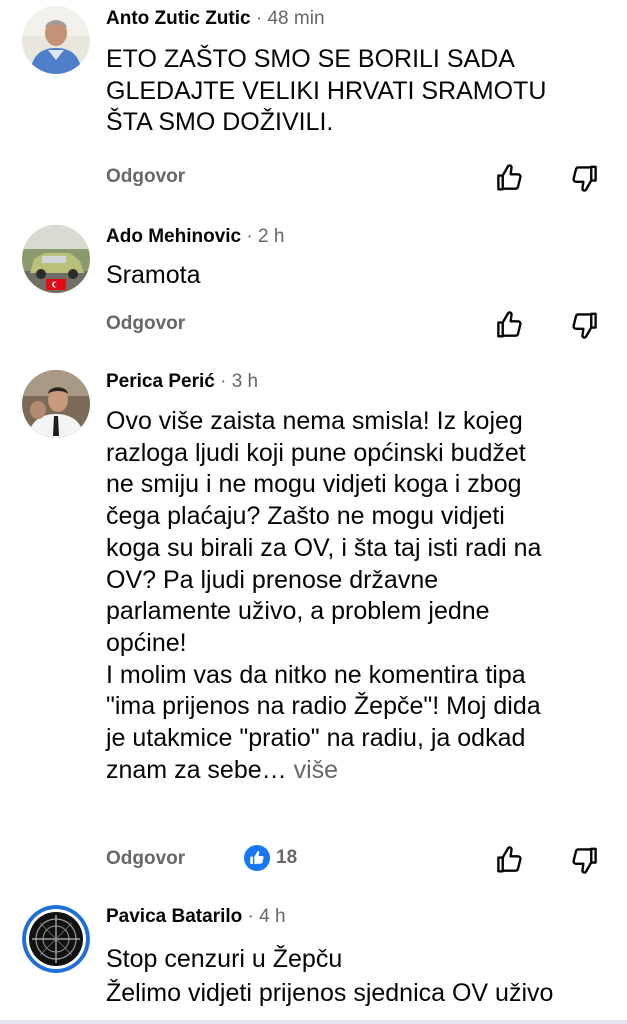  I want to click on author-name: Perica Perić, so click(160, 381).